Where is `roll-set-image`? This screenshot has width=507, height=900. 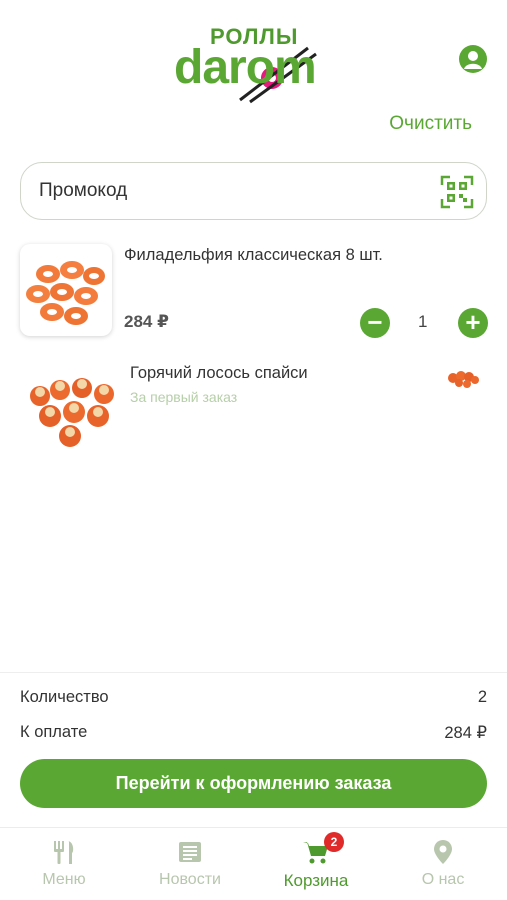
roll-set-image is located at coordinates (66, 290).